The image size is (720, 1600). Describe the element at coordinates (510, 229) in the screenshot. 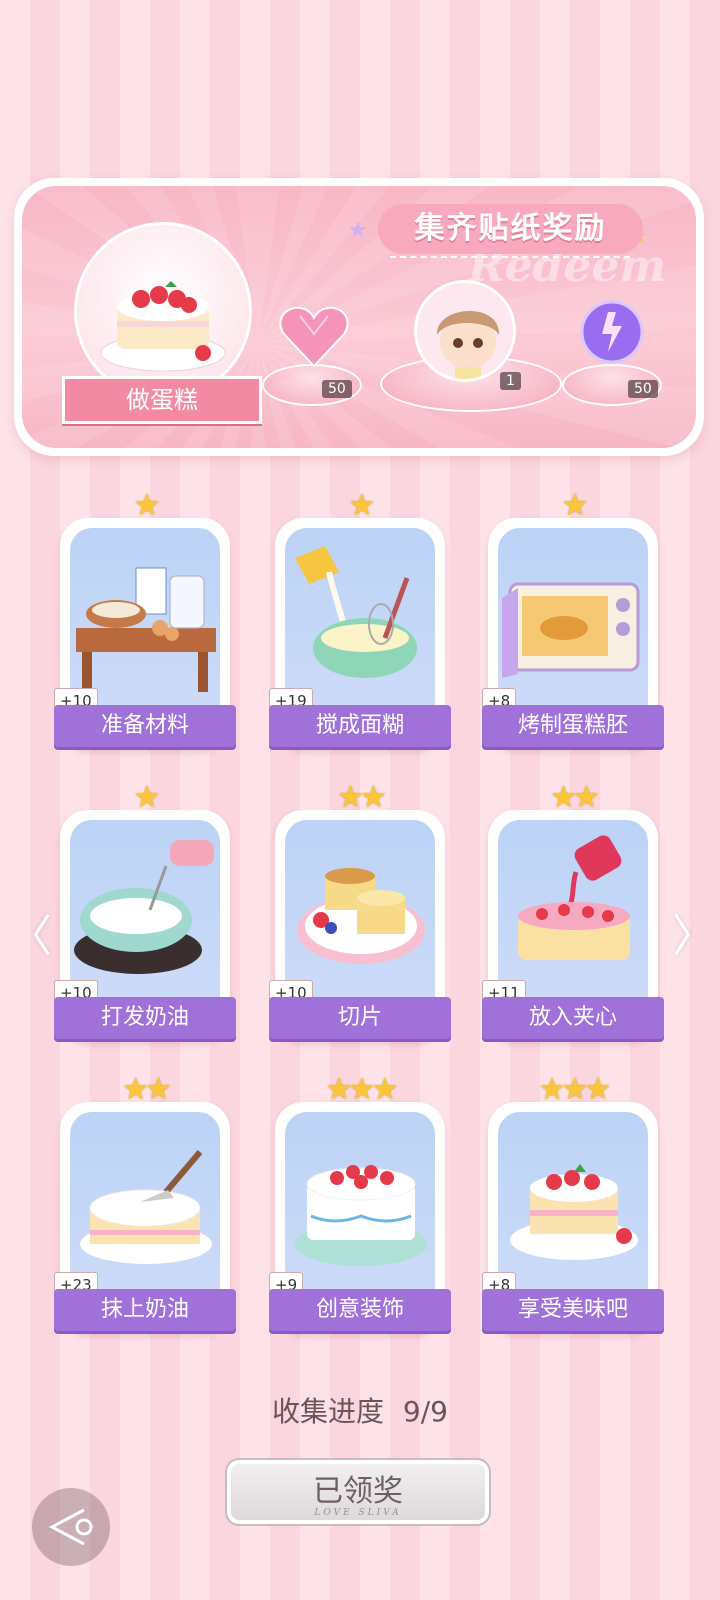

I see `banner-title: 集齐贴纸奖励` at that location.